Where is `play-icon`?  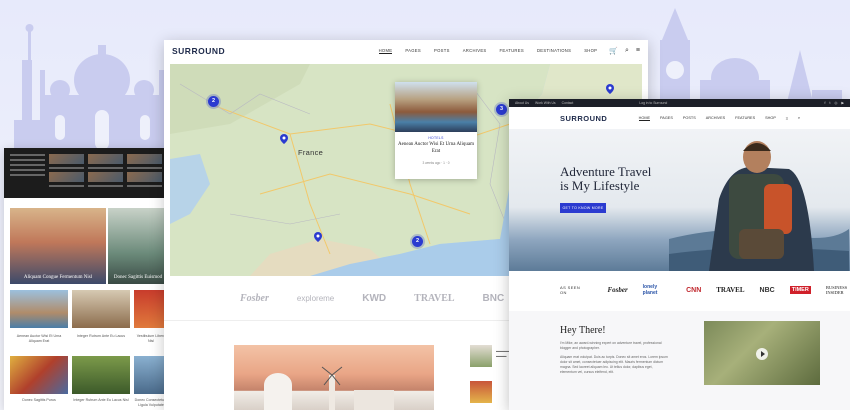
play-icon is located at coordinates (762, 354).